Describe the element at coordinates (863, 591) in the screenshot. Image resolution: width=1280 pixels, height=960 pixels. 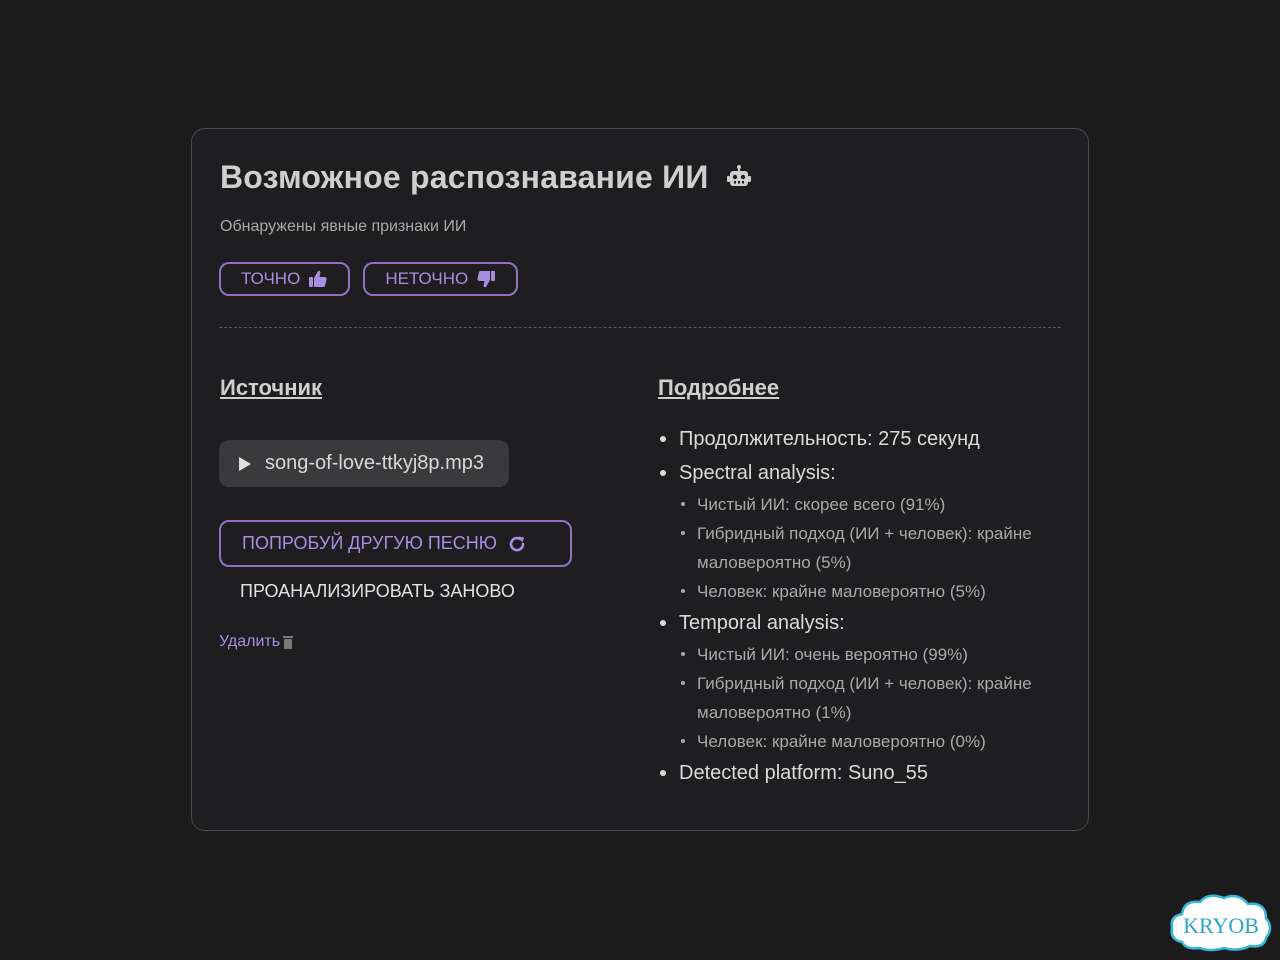
I see `spectral-human: Человек: крайне маловероятно (5%)` at that location.